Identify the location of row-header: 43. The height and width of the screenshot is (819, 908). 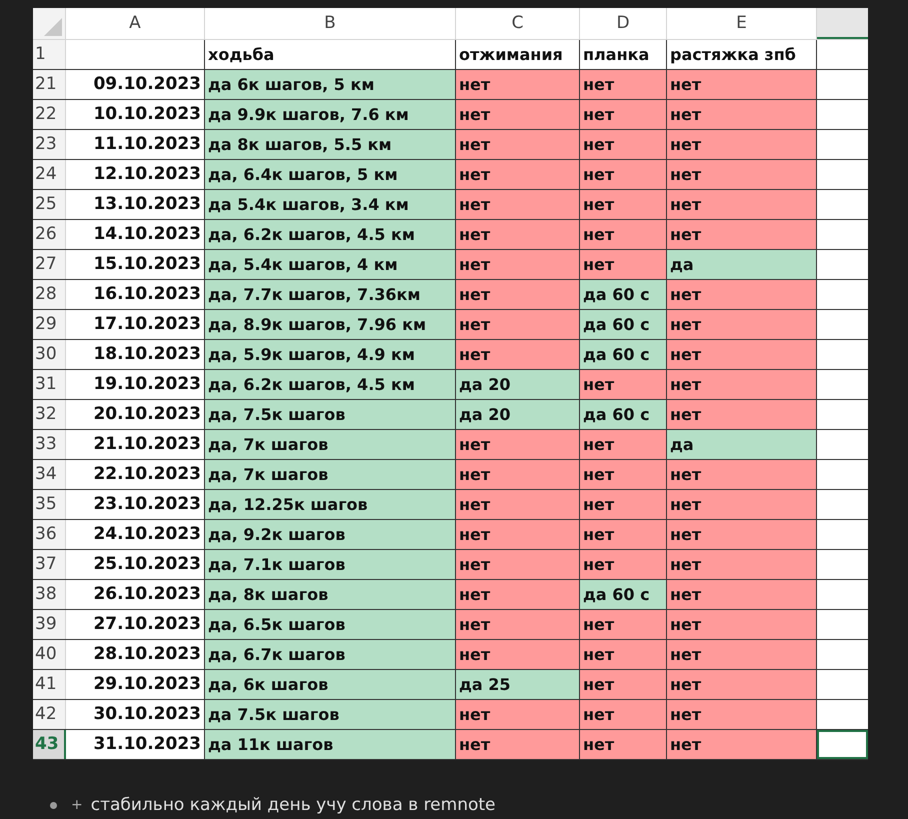
(49, 744).